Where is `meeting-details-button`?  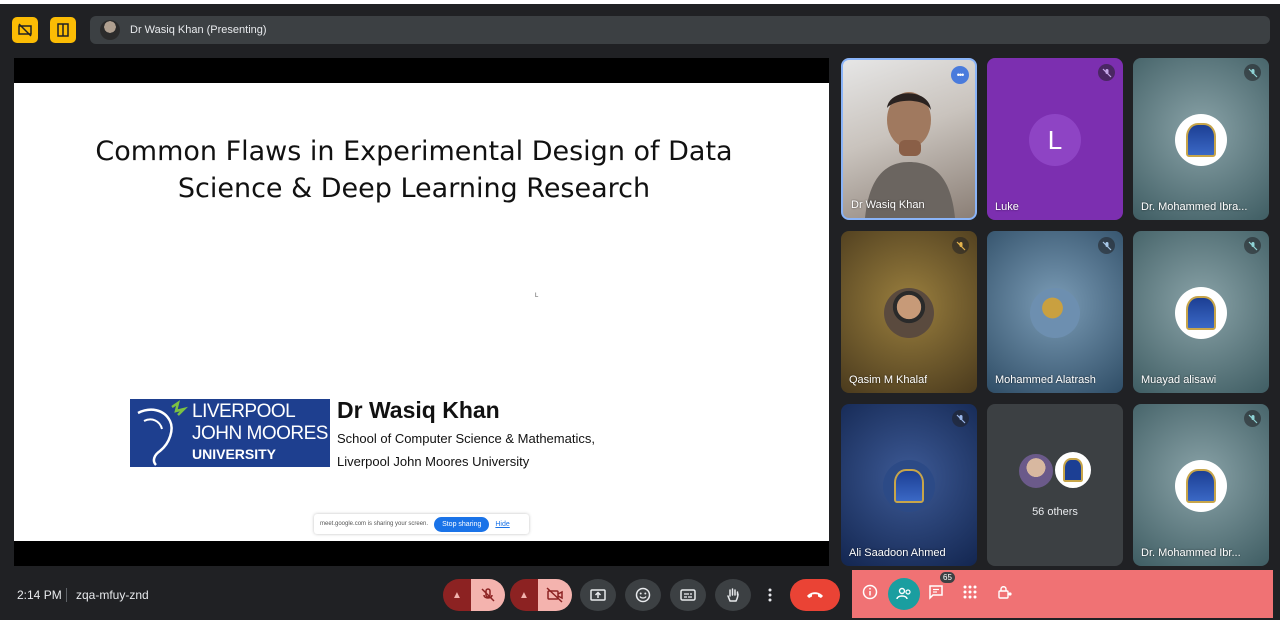 meeting-details-button is located at coordinates (870, 592).